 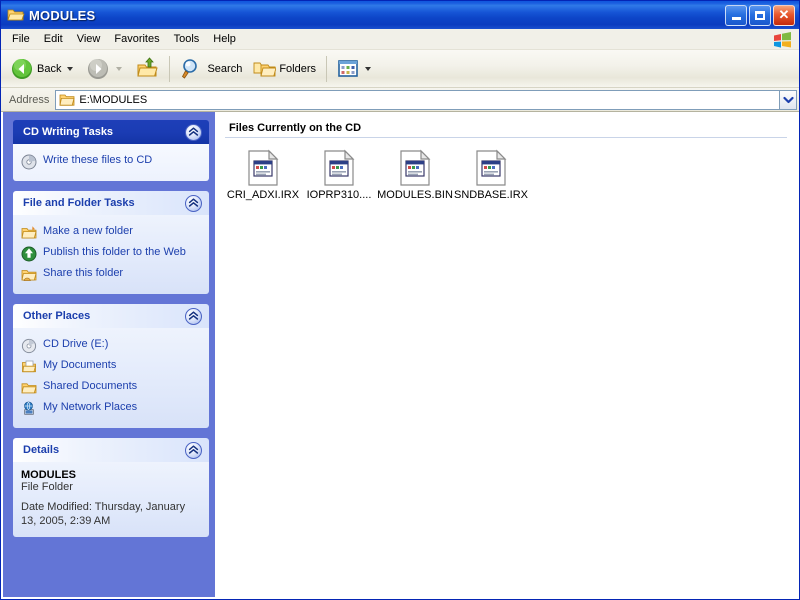 I want to click on back-button: Back, so click(x=43, y=69).